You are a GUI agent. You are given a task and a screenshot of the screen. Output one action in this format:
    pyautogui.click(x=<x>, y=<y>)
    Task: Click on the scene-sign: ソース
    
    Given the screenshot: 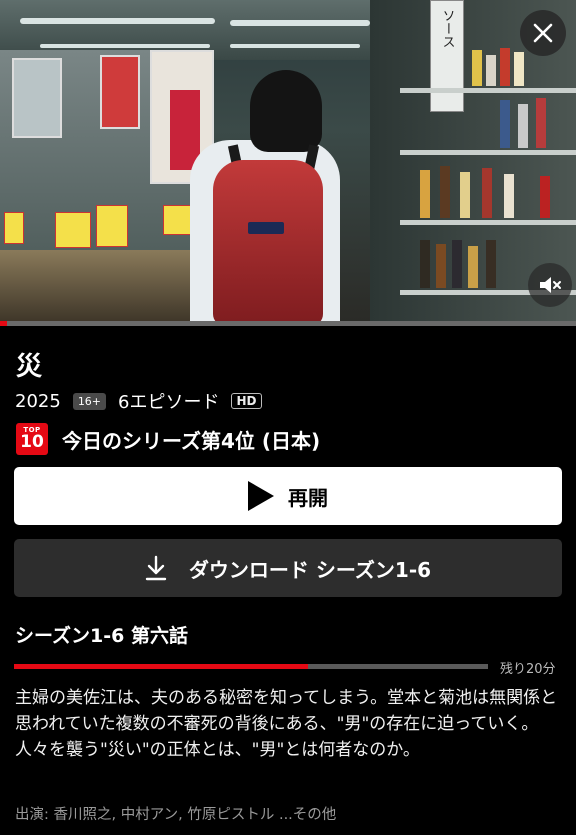 What is the action you would take?
    pyautogui.click(x=447, y=56)
    